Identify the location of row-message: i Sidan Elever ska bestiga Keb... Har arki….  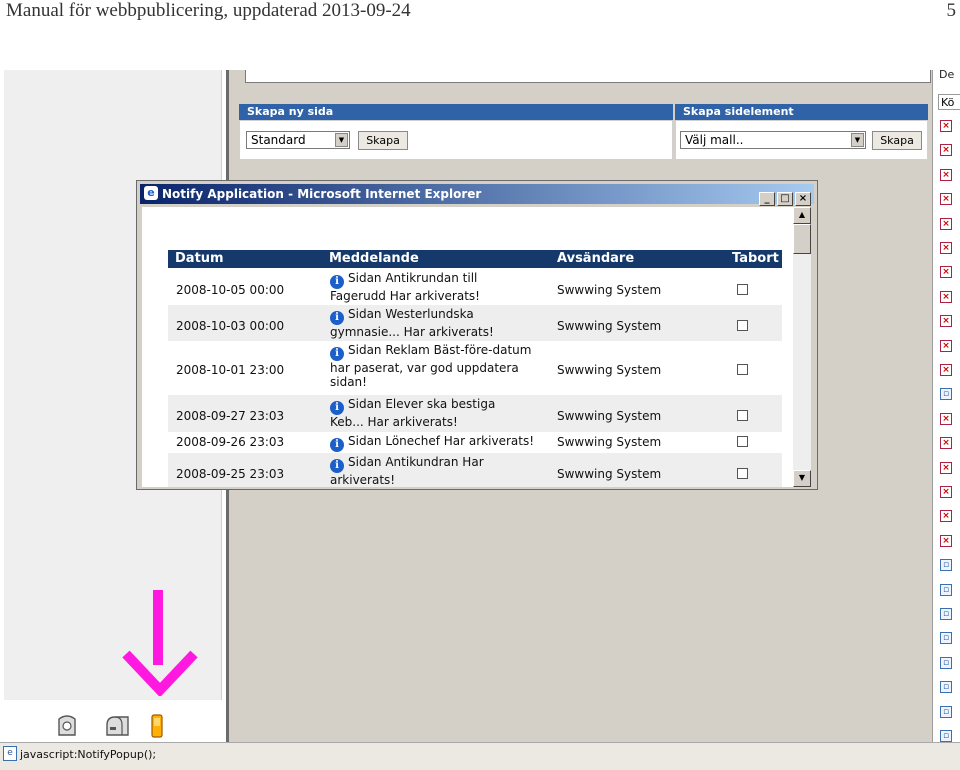
(444, 413).